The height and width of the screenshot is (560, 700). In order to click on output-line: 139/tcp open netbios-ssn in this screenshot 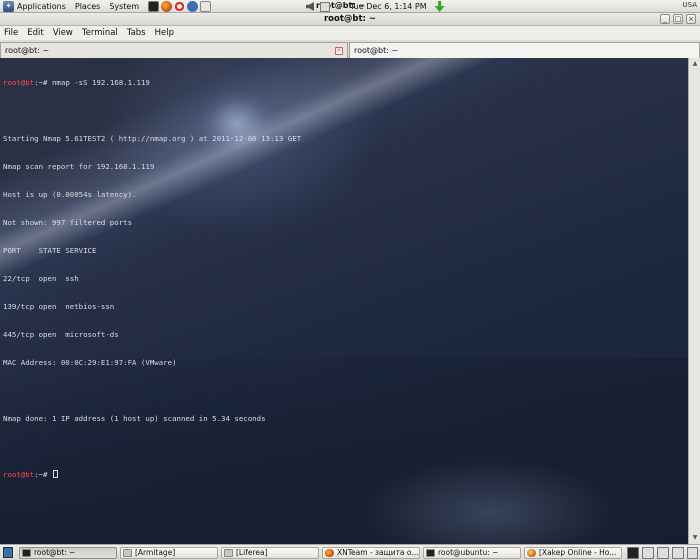, I will do `click(59, 306)`.